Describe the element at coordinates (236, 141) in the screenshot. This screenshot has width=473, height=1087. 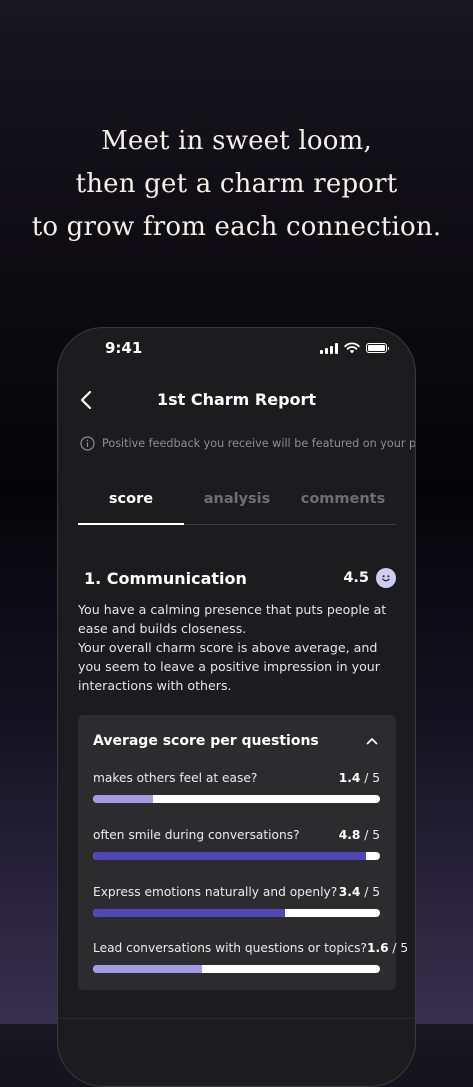
I see `headline-line: Meet in sweet loom,` at that location.